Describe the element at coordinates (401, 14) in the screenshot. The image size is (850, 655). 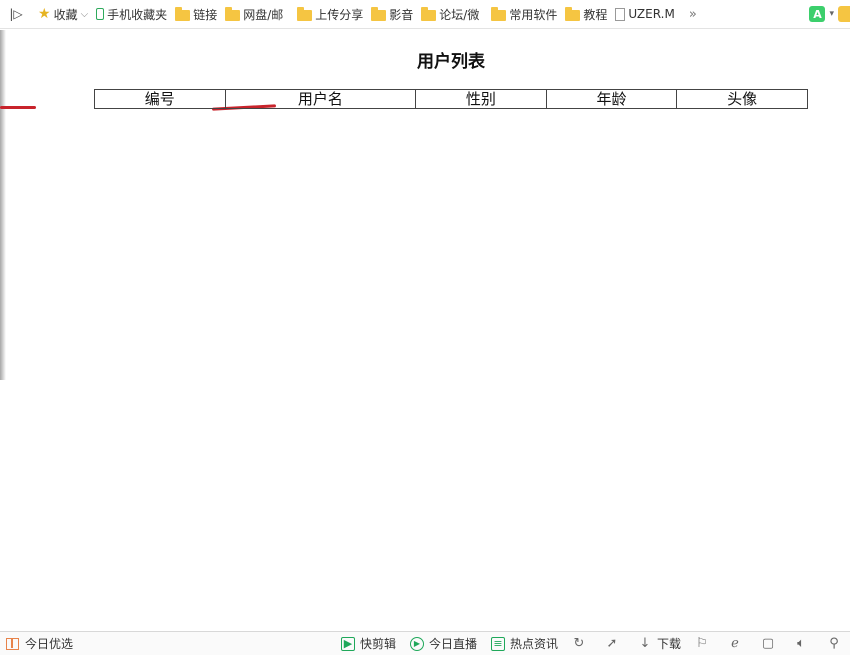
I see `bookmark-label: 影音` at that location.